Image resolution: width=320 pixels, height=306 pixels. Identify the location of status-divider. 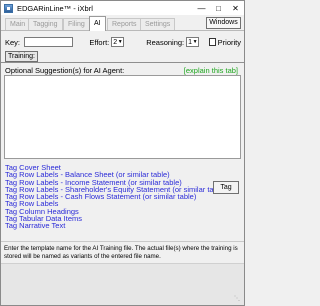
(122, 241).